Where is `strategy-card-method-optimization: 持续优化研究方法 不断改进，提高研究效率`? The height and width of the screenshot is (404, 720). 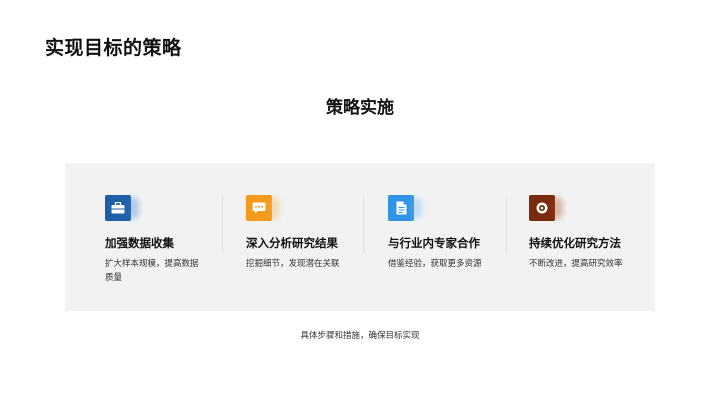 strategy-card-method-optimization: 持续优化研究方法 不断改进，提高研究效率 is located at coordinates (591, 233).